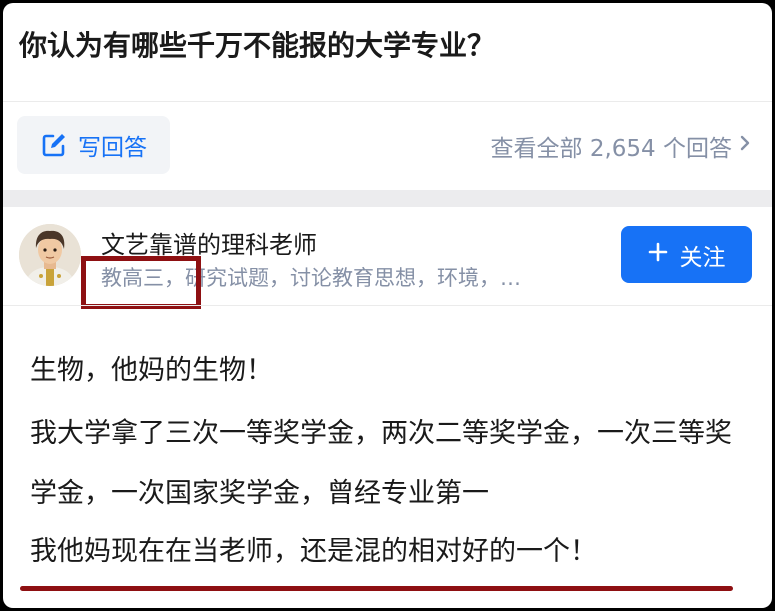  What do you see at coordinates (151, 370) in the screenshot?
I see `answer-paragraph: 生物，他妈的生物！` at bounding box center [151, 370].